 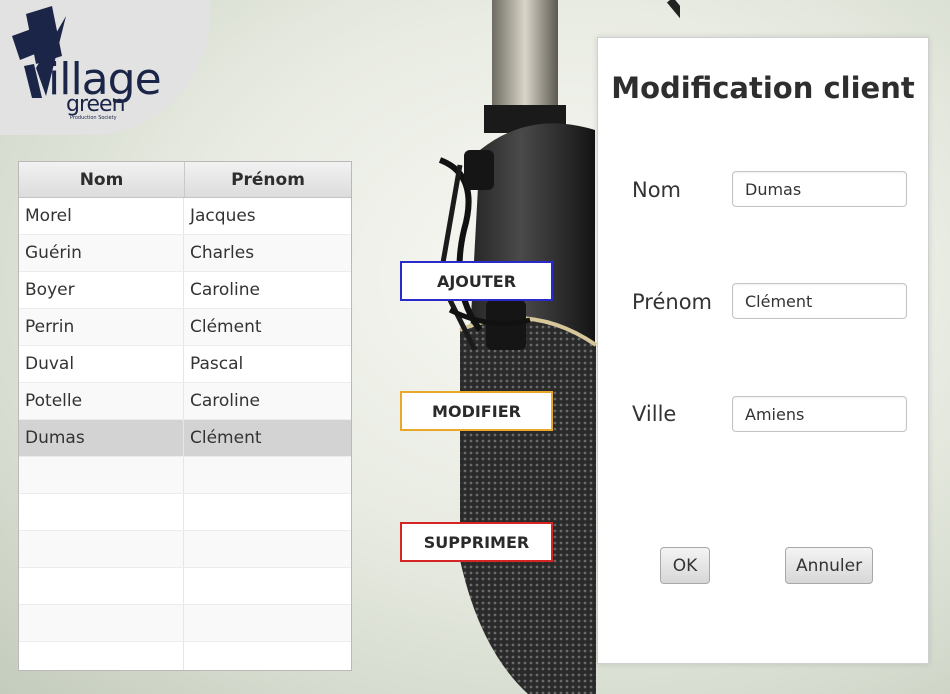 I want to click on modify-button: MODIFIER, so click(x=476, y=411).